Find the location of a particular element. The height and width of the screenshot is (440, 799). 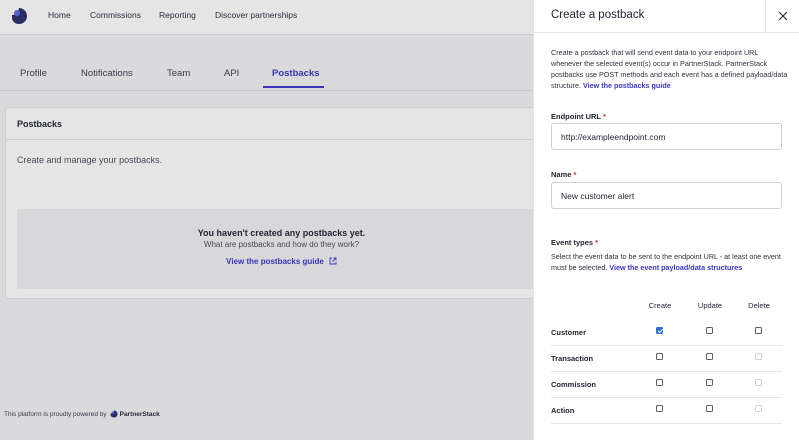

commission-delete-checkbox is located at coordinates (758, 382).